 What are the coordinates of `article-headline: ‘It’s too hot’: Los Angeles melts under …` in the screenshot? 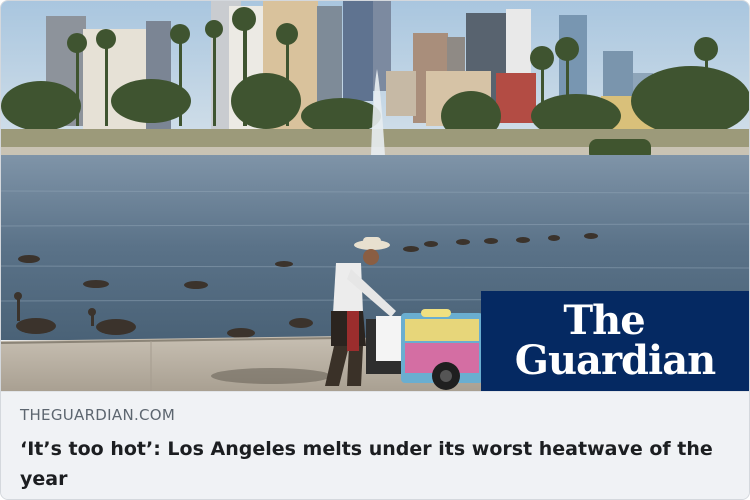 It's located at (370, 464).